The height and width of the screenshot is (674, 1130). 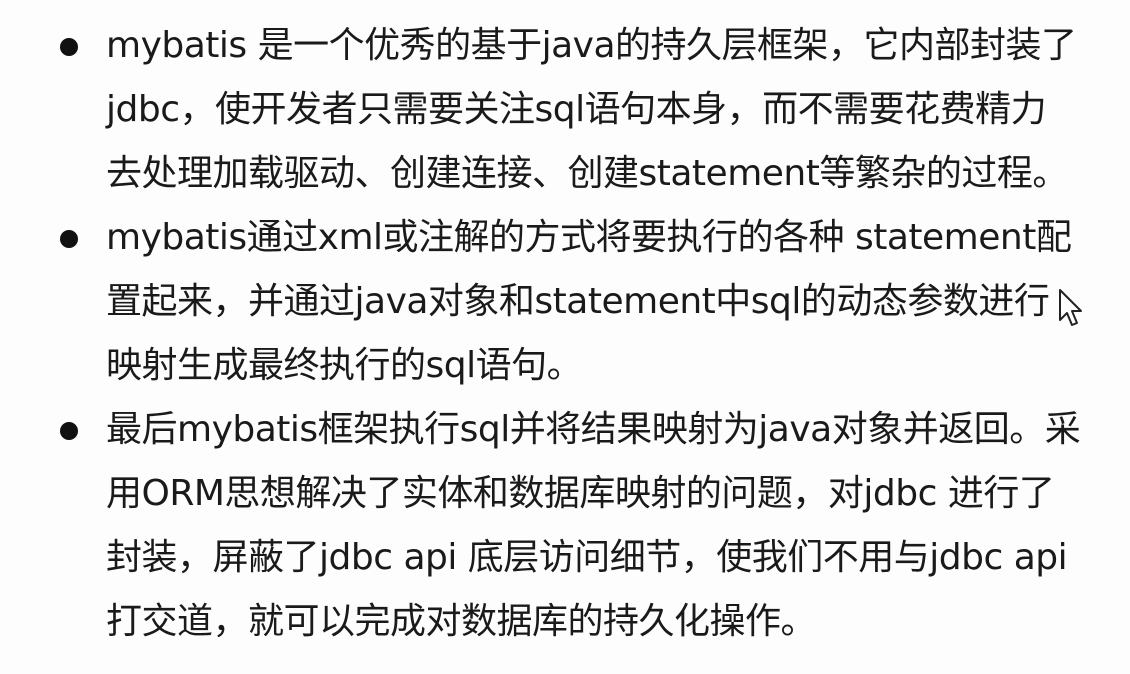 I want to click on bullet-text-line: 去处理加载驱动、创建连接、创建statement等繁杂的过程。, so click(x=587, y=173).